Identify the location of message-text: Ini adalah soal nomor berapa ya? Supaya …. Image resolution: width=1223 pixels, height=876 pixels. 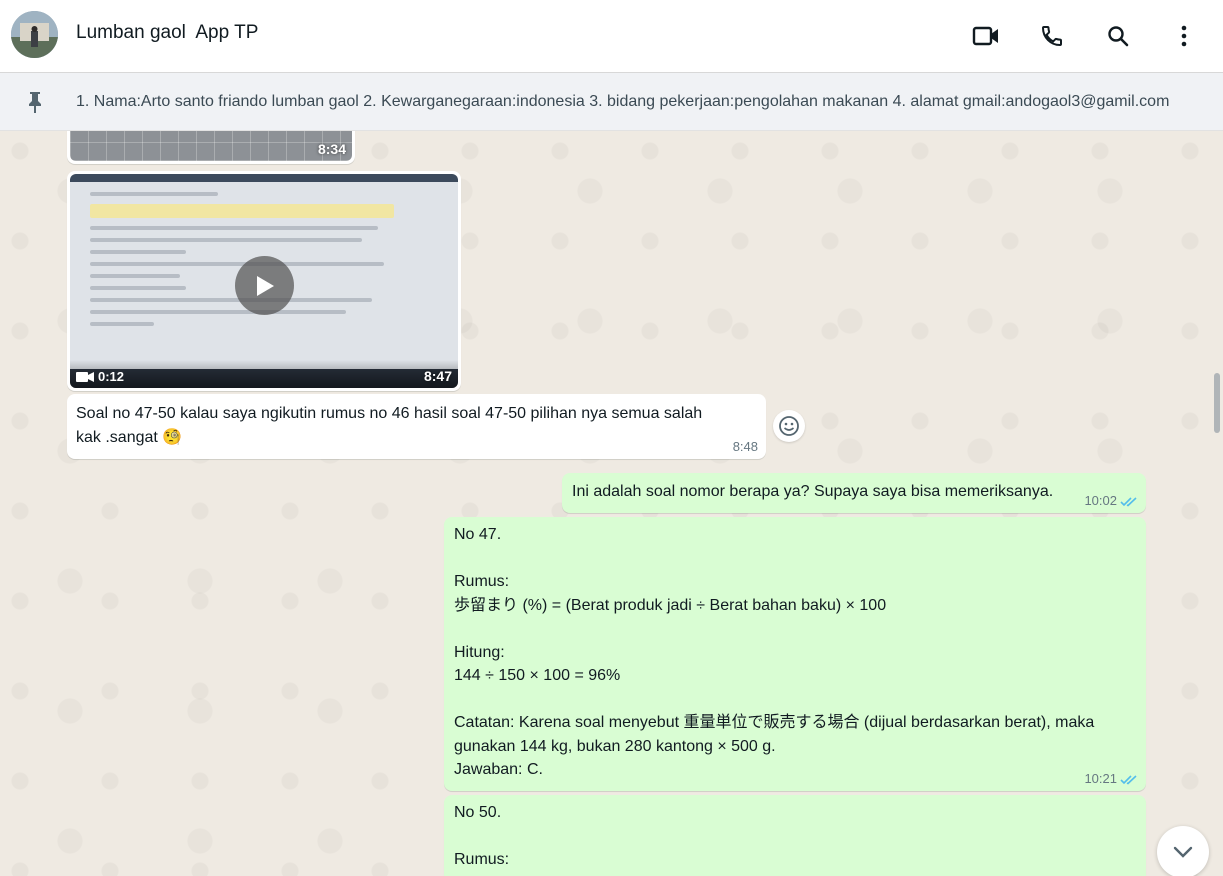
(813, 491).